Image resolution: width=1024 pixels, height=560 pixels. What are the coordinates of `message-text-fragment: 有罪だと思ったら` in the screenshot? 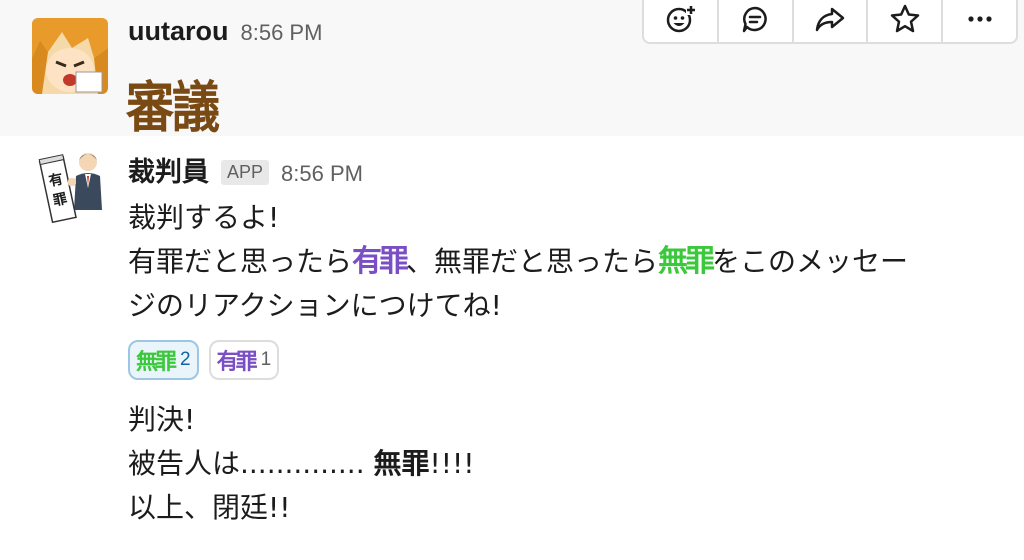 It's located at (240, 261).